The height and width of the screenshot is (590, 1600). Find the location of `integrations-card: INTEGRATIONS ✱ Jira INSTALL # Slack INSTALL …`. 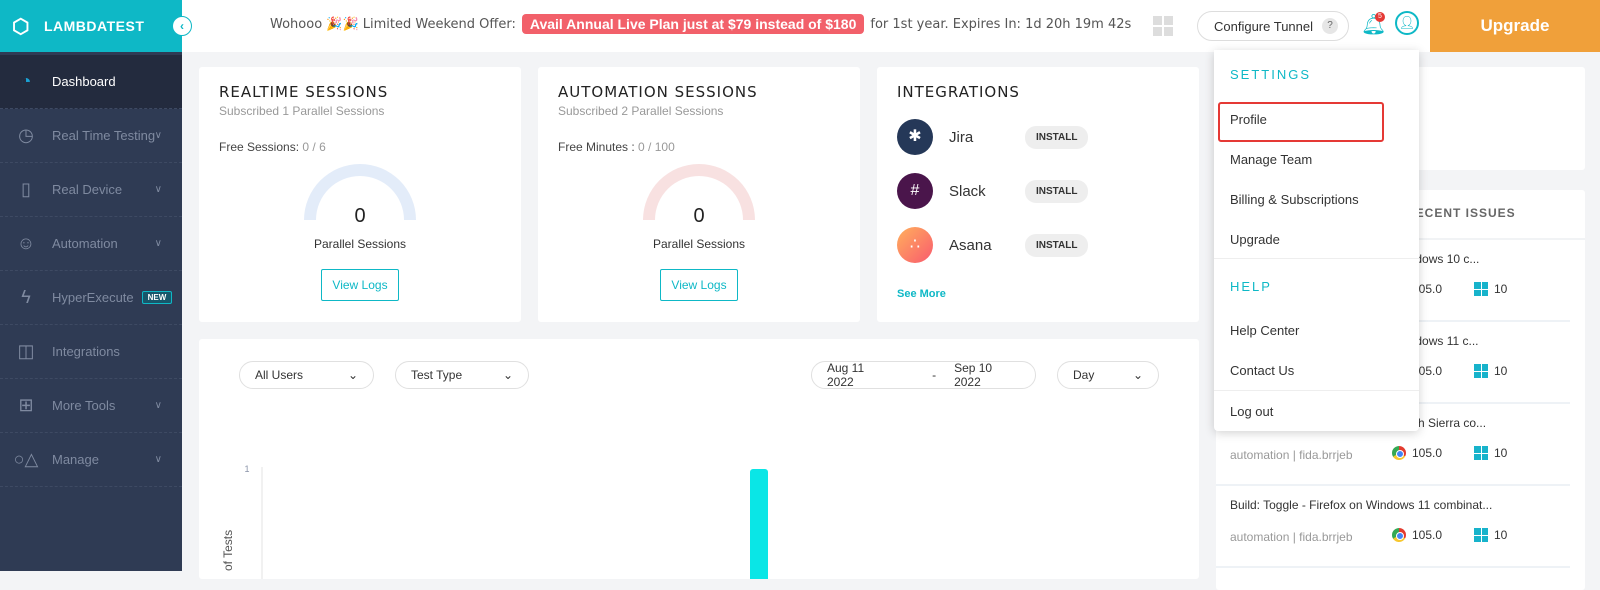

integrations-card: INTEGRATIONS ✱ Jira INSTALL # Slack INSTALL … is located at coordinates (1038, 194).